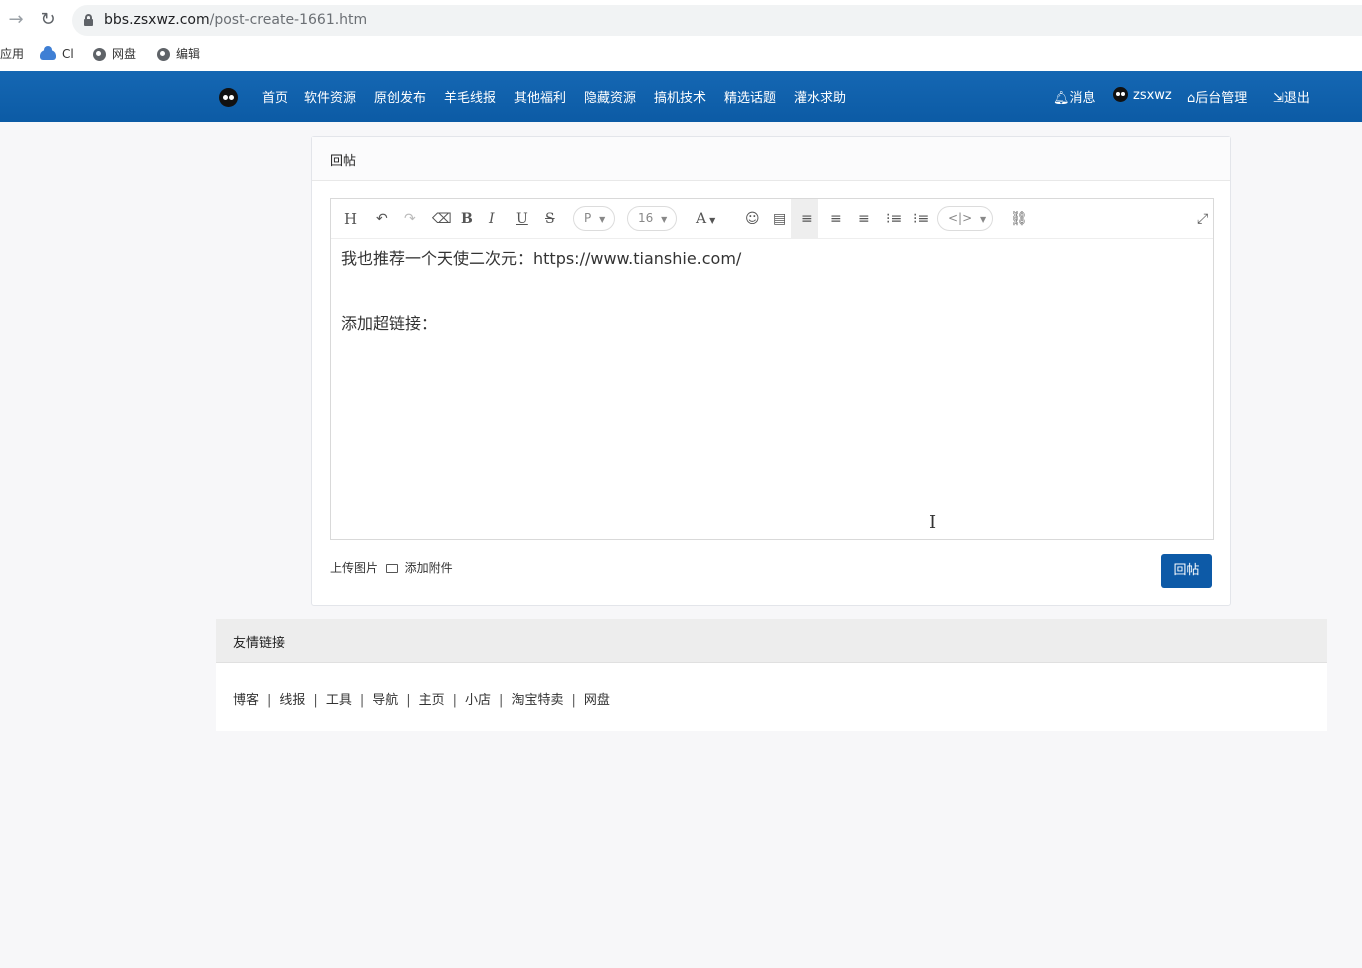  What do you see at coordinates (1186, 571) in the screenshot?
I see `submit-reply-button: 回帖` at bounding box center [1186, 571].